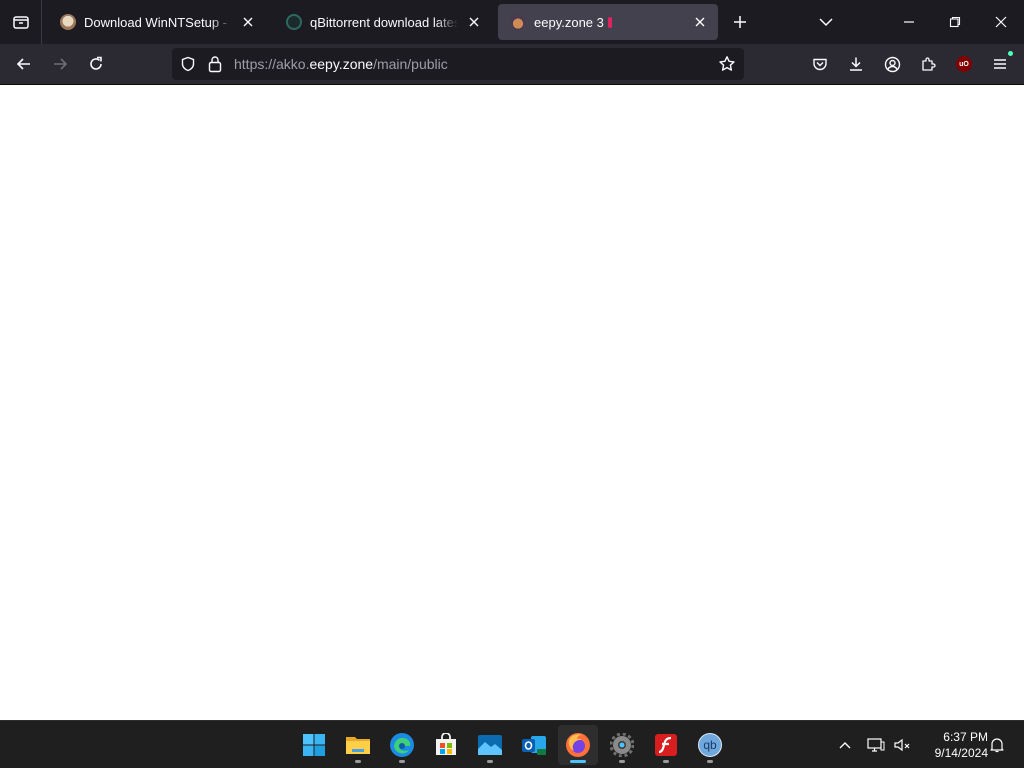  I want to click on downloads-button, so click(856, 64).